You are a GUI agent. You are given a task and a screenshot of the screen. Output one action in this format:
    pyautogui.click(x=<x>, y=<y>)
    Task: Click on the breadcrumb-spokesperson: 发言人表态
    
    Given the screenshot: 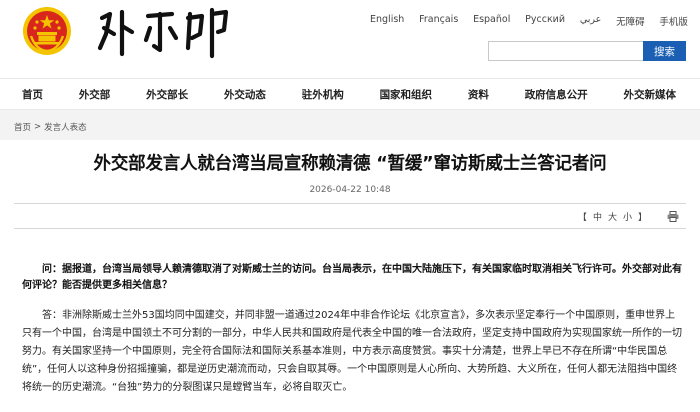 What is the action you would take?
    pyautogui.click(x=65, y=127)
    